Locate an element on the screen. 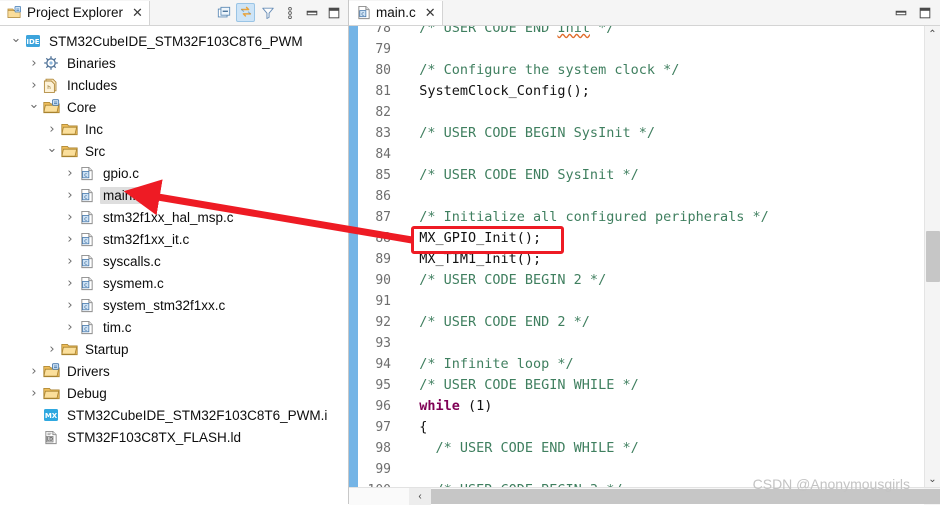 The image size is (940, 505). code-line: /* Configure the system clock */ is located at coordinates (671, 70).